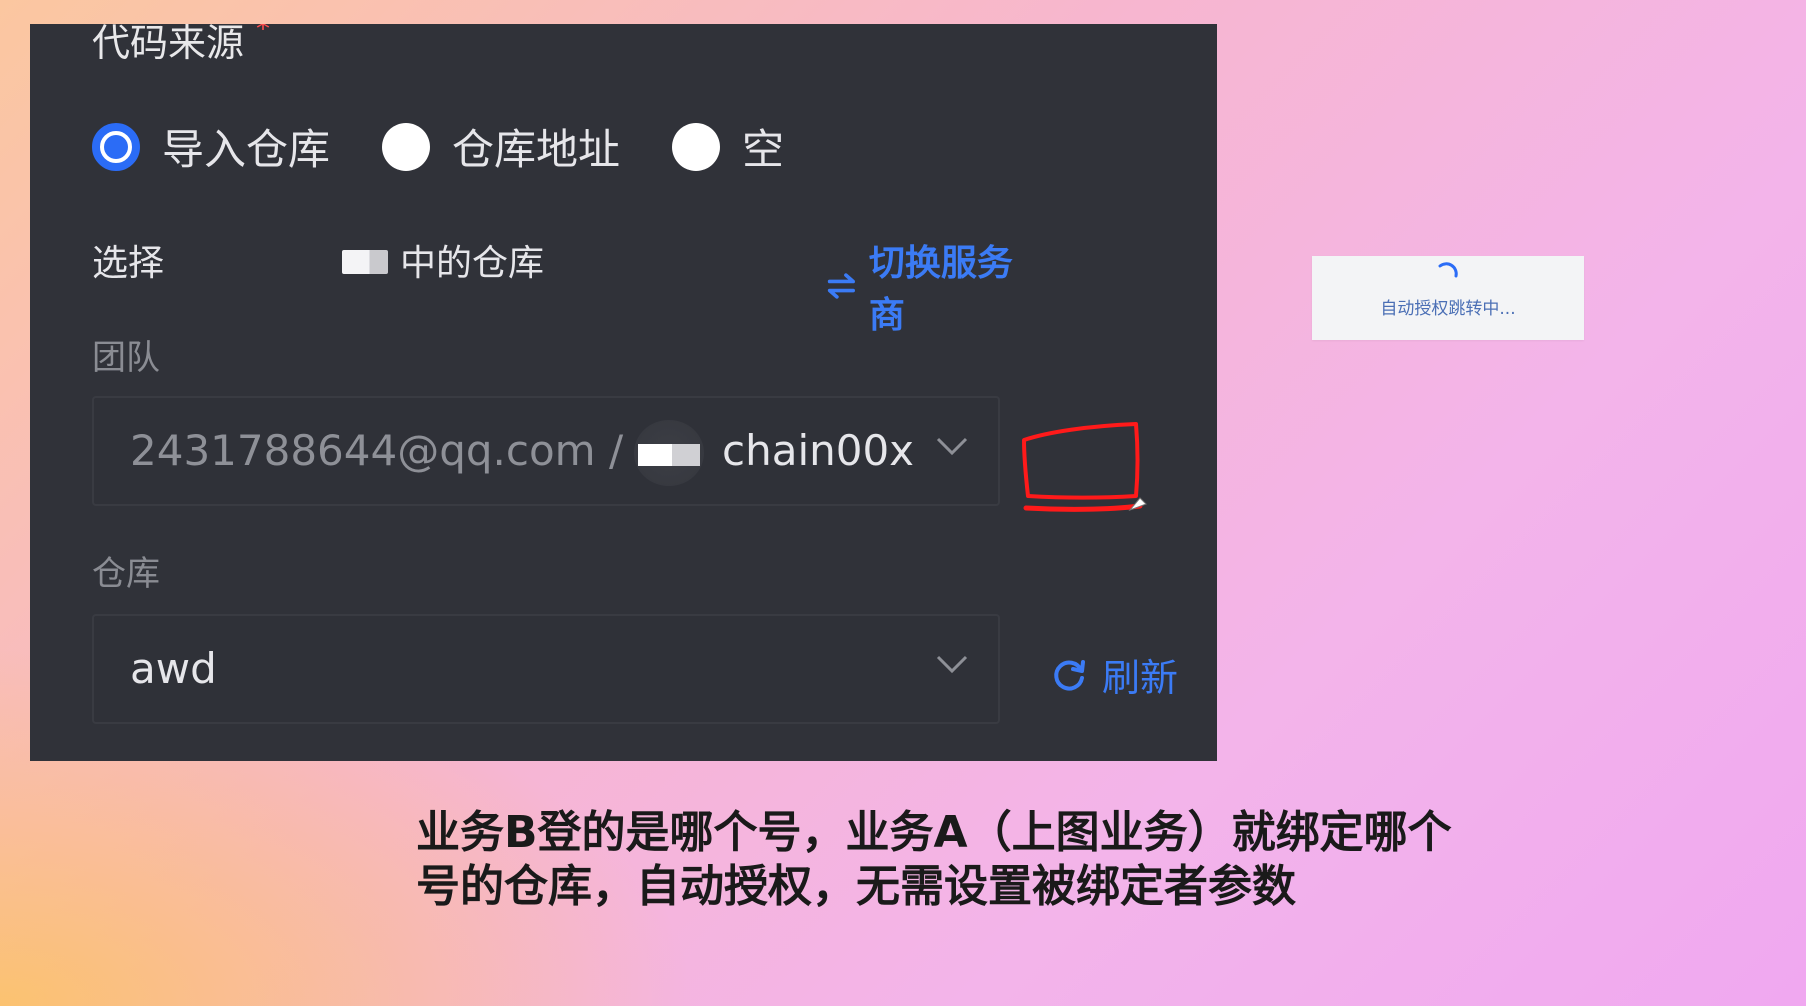  I want to click on select-prefix-label: 选择, so click(128, 263).